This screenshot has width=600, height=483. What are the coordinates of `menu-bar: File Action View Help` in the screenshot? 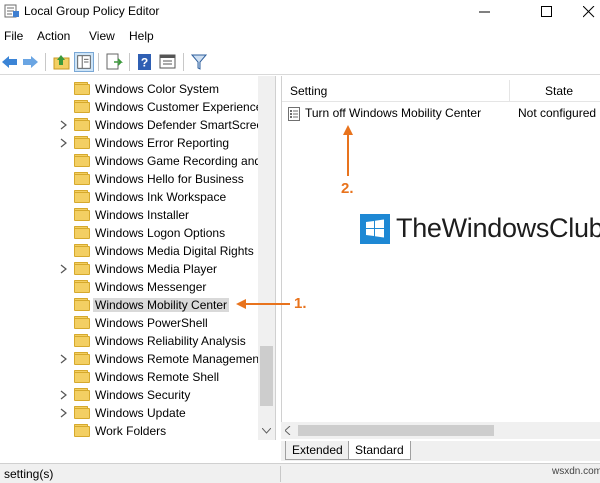 It's located at (300, 37).